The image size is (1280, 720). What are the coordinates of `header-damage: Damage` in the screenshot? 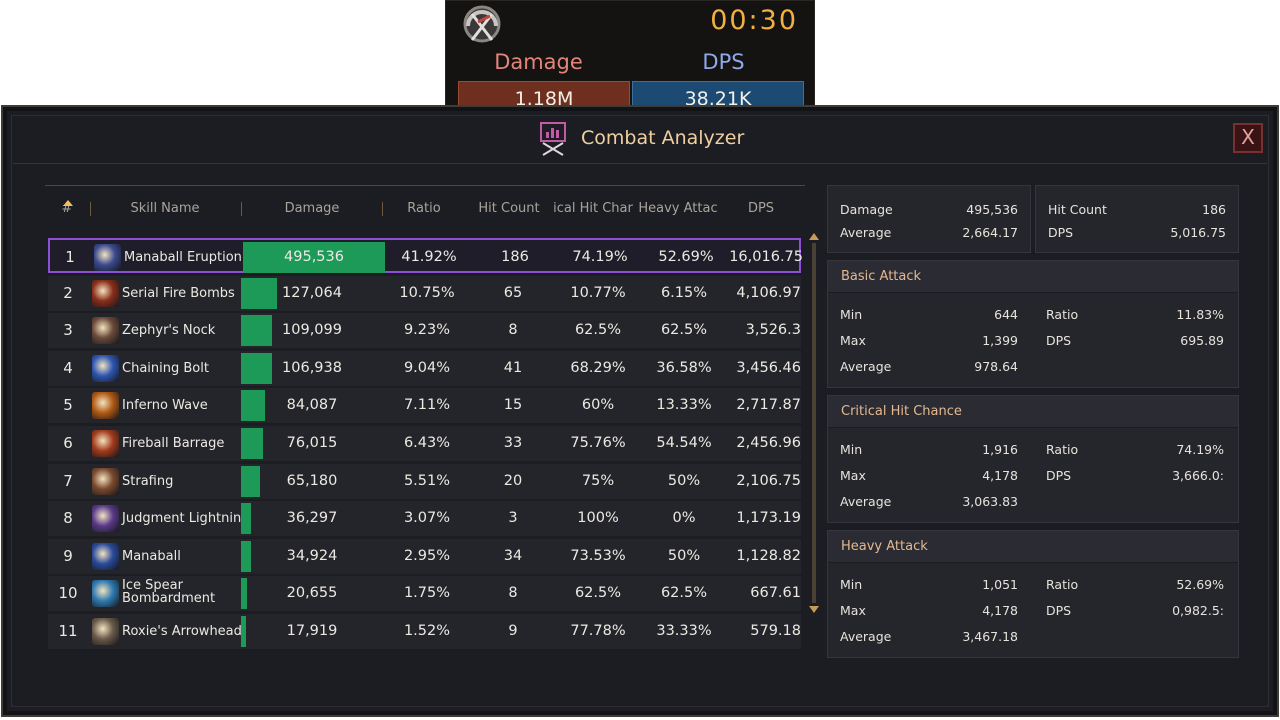 It's located at (312, 209).